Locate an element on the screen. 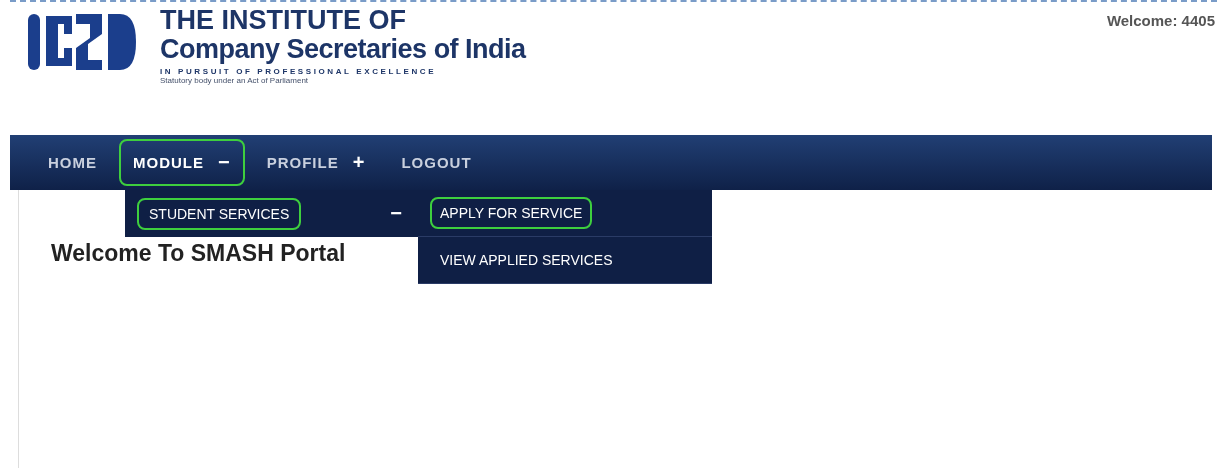 The image size is (1227, 468). logo-title: THE INSTITUTE OF is located at coordinates (283, 20).